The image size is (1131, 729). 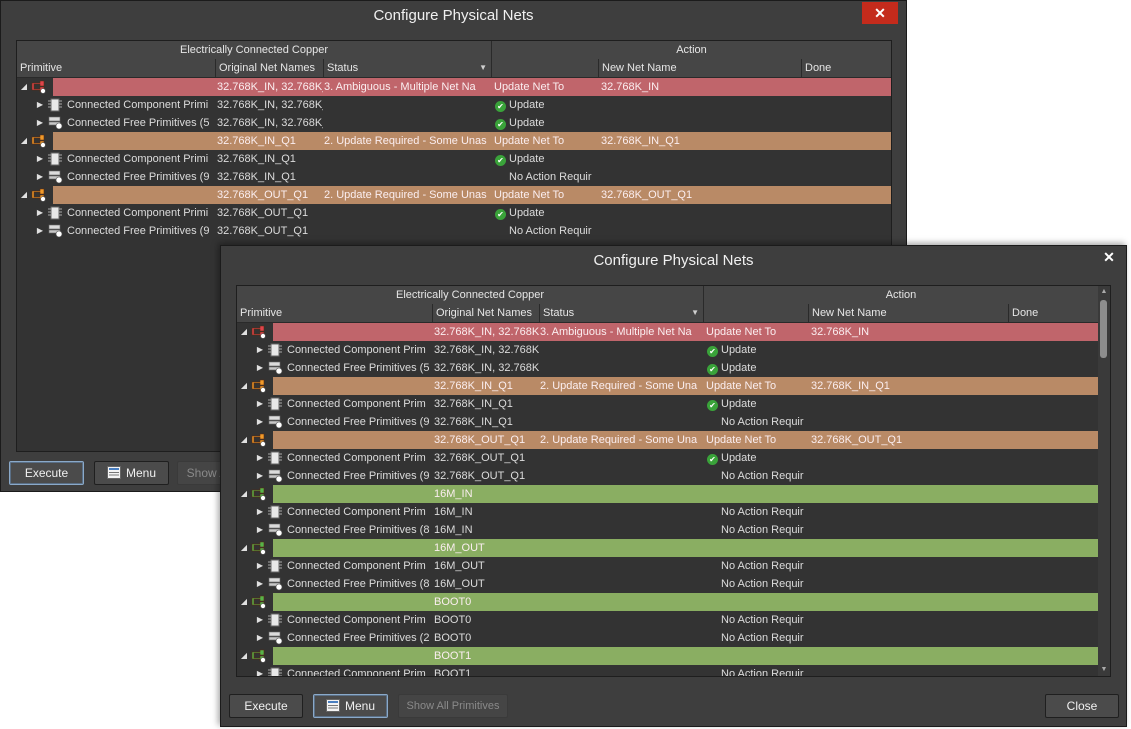 What do you see at coordinates (667, 548) in the screenshot?
I see `net-group-row: ◢ 16M_OUT` at bounding box center [667, 548].